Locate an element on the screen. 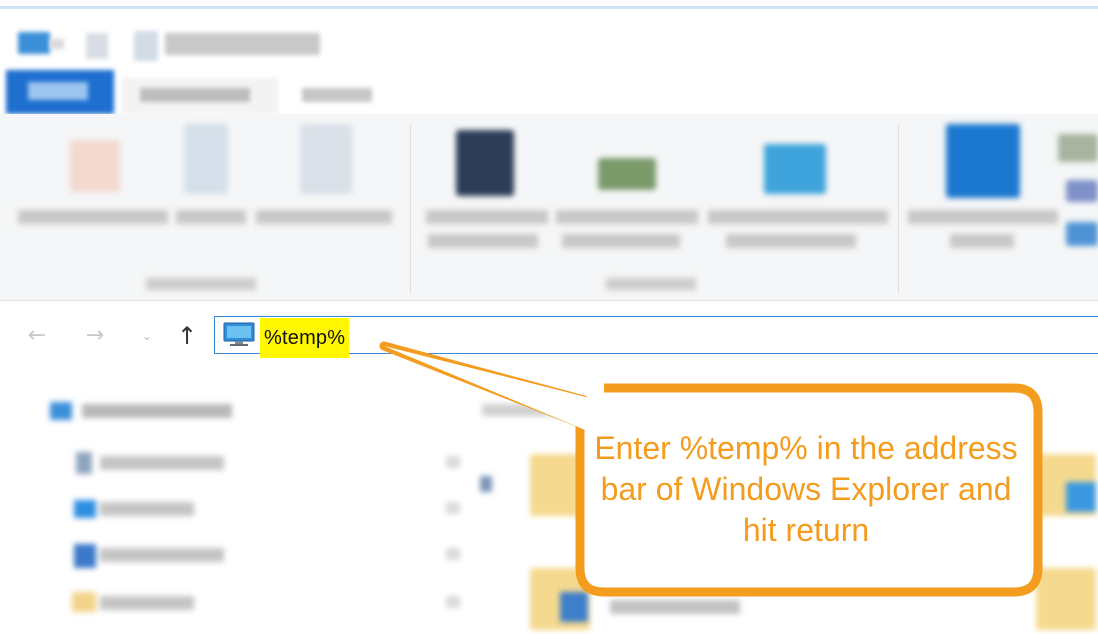  document-icon is located at coordinates (84, 463).